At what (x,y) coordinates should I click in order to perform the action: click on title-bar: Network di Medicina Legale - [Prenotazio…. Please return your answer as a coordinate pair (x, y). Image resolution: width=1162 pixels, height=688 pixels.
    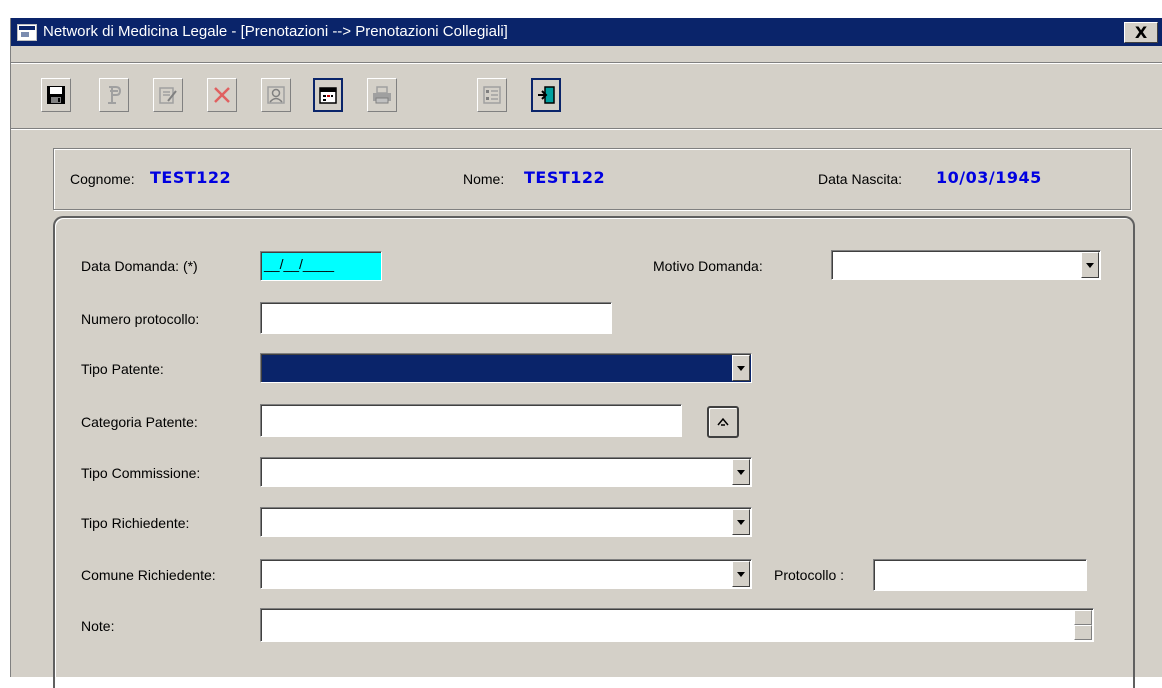
    Looking at the image, I should click on (586, 32).